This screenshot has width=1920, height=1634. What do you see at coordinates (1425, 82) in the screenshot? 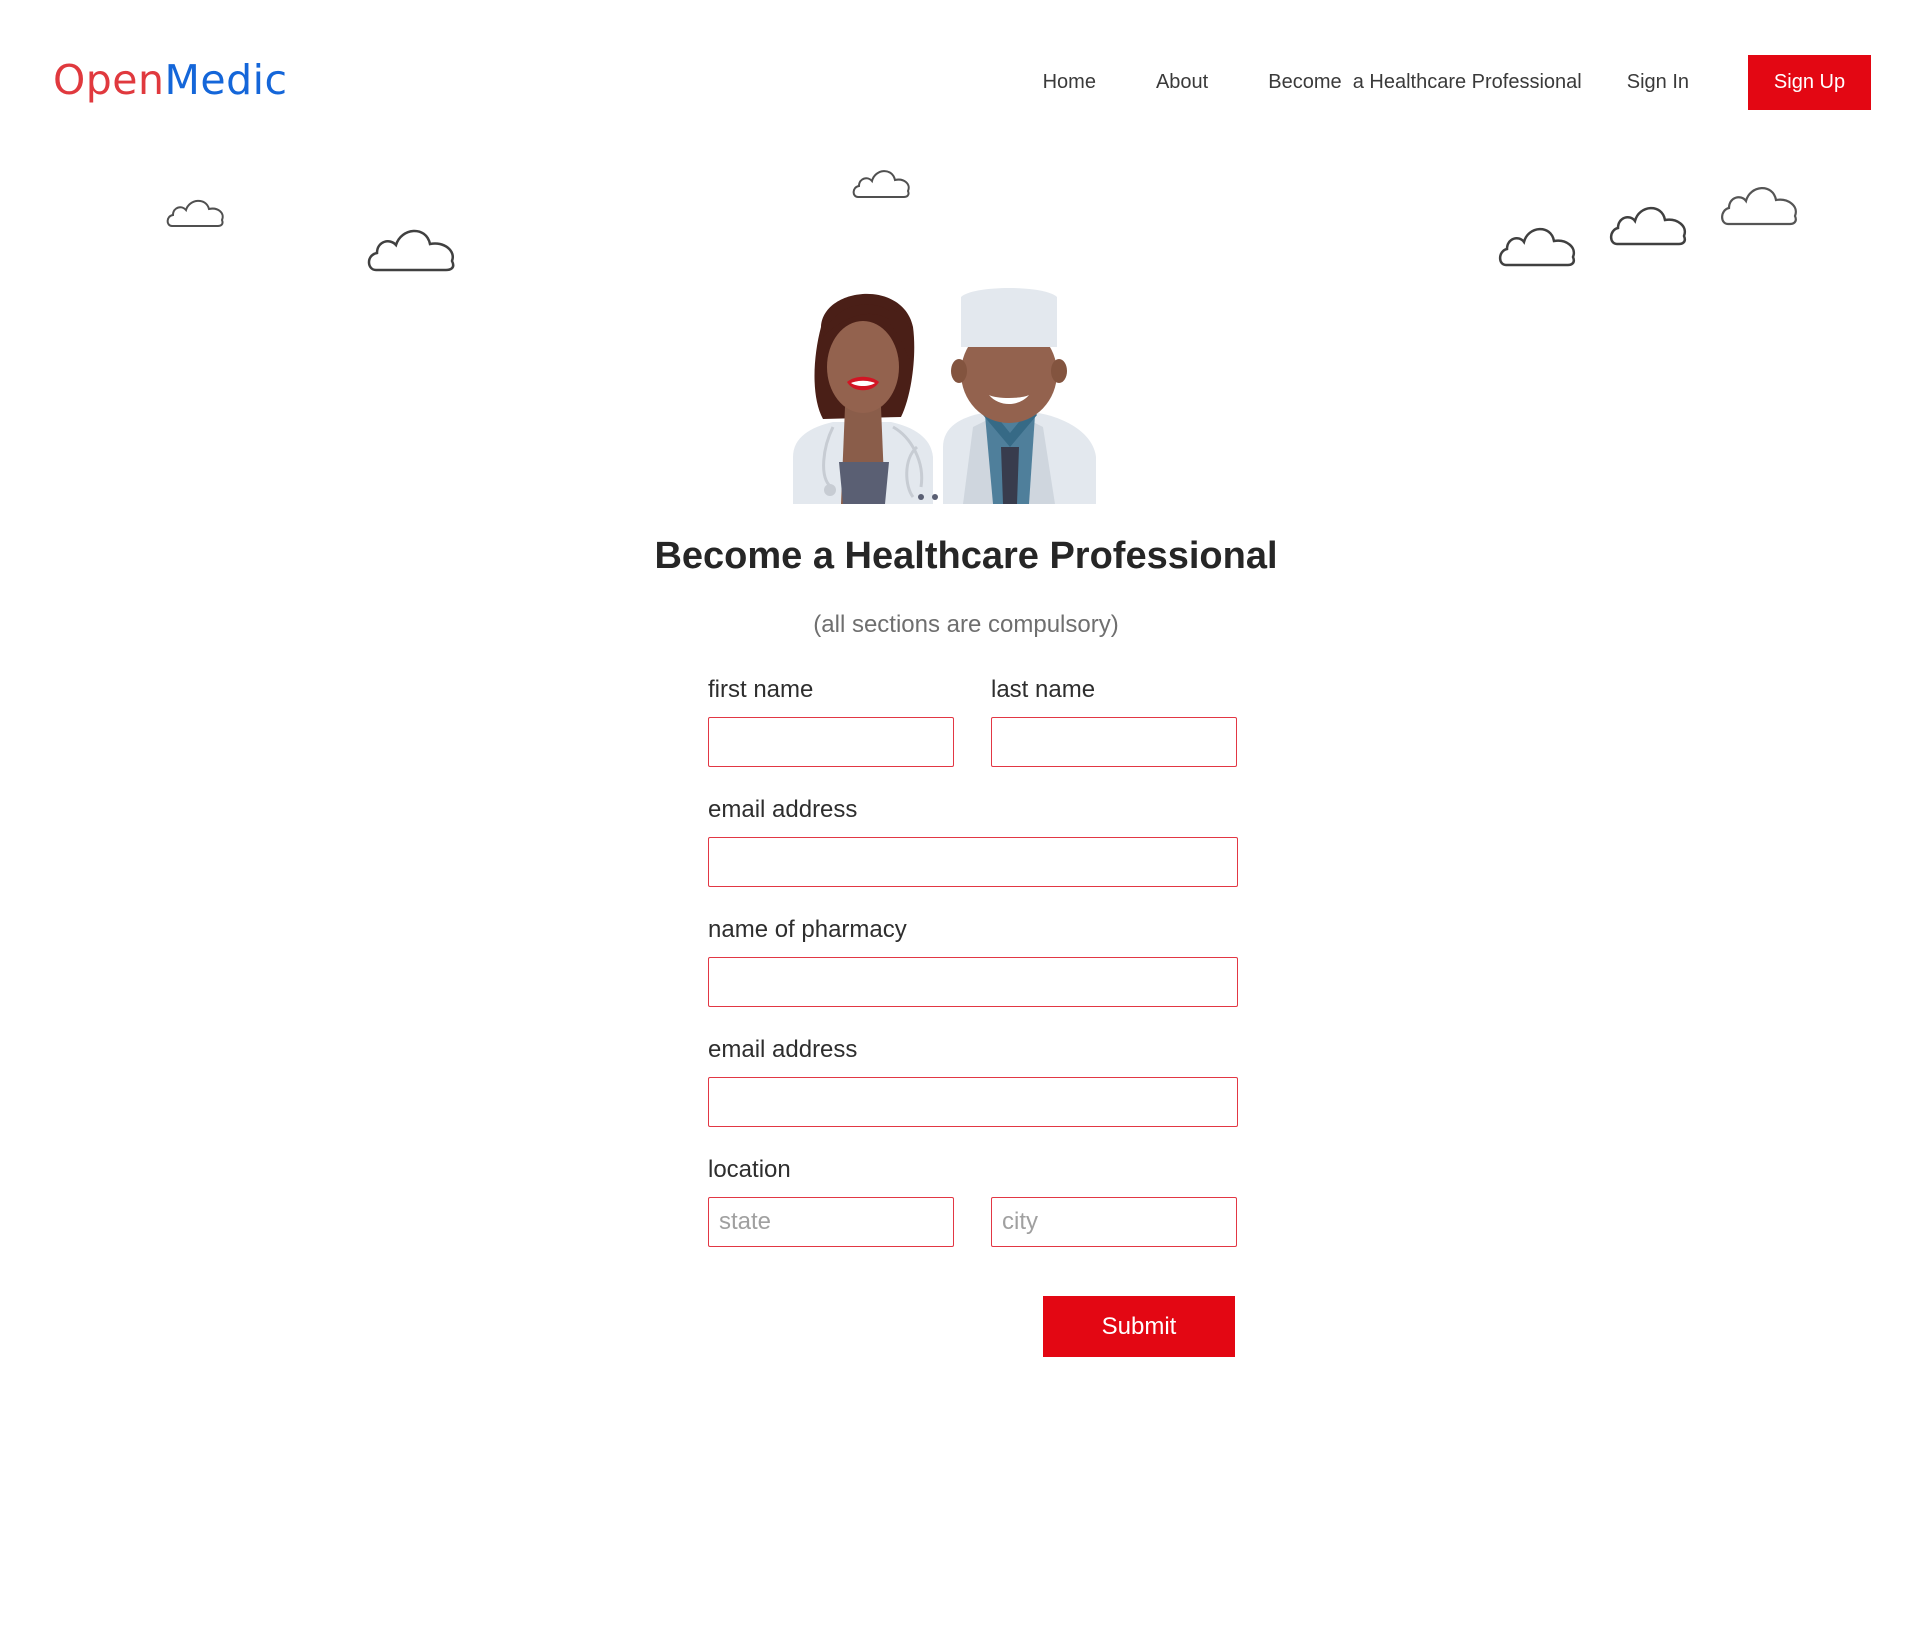
I see `nav-become-professional-link: Become a Healthcare Professional` at bounding box center [1425, 82].